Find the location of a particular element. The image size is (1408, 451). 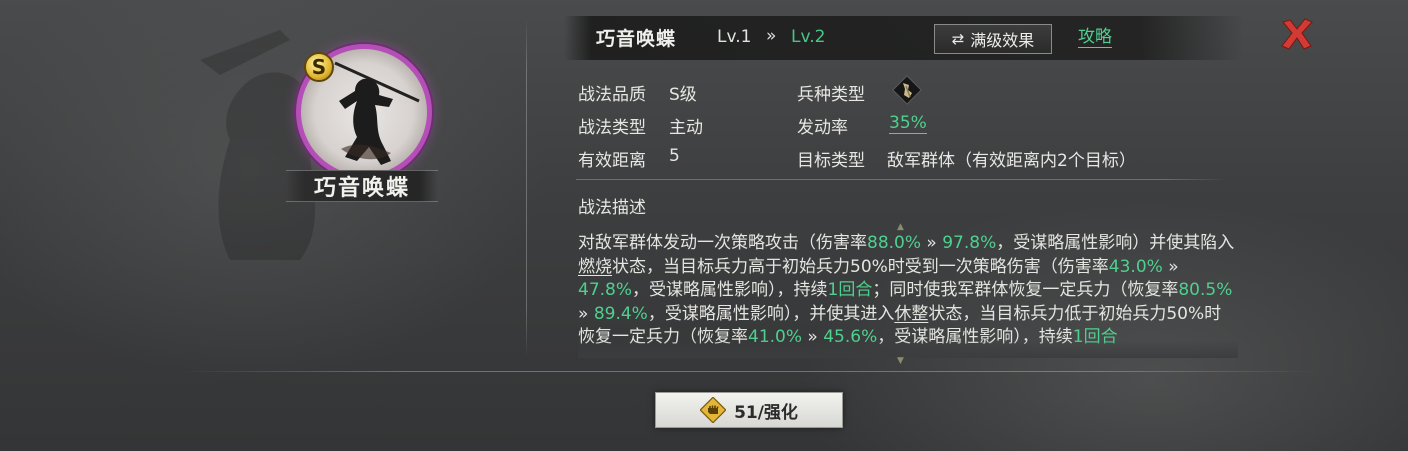

description-fade is located at coordinates (908, 349).